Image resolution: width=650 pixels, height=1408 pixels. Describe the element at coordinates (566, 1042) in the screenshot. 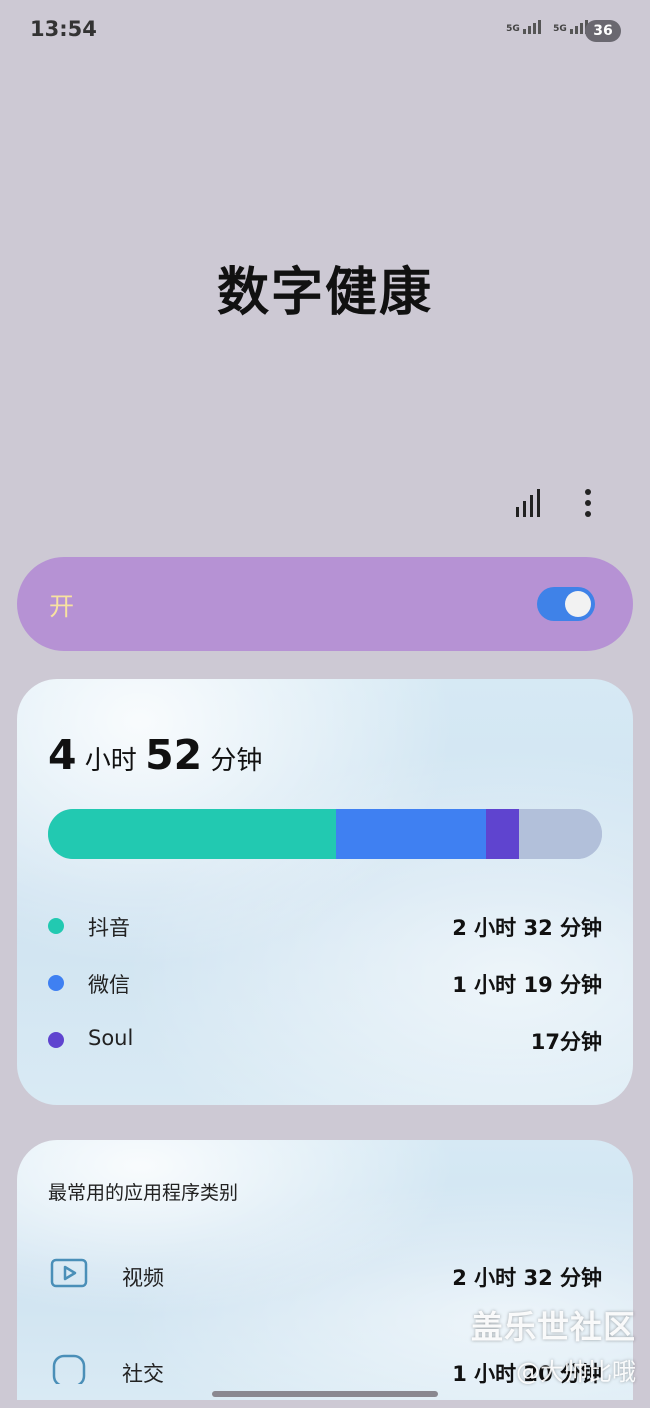

I see `app-duration: 17分钟` at that location.